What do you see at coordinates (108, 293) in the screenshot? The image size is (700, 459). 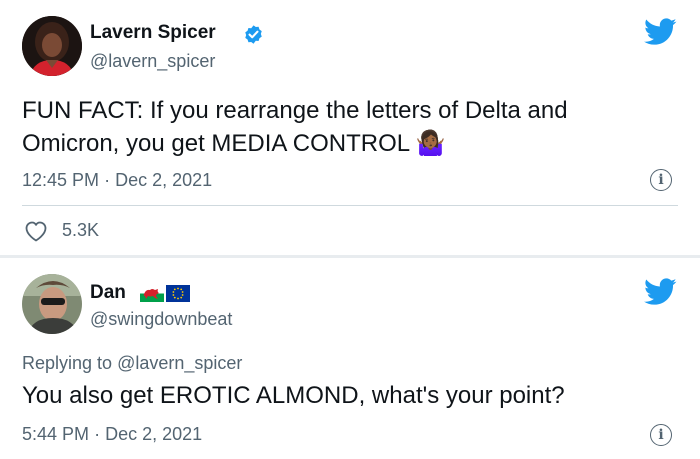 I see `author-name: Dan` at bounding box center [108, 293].